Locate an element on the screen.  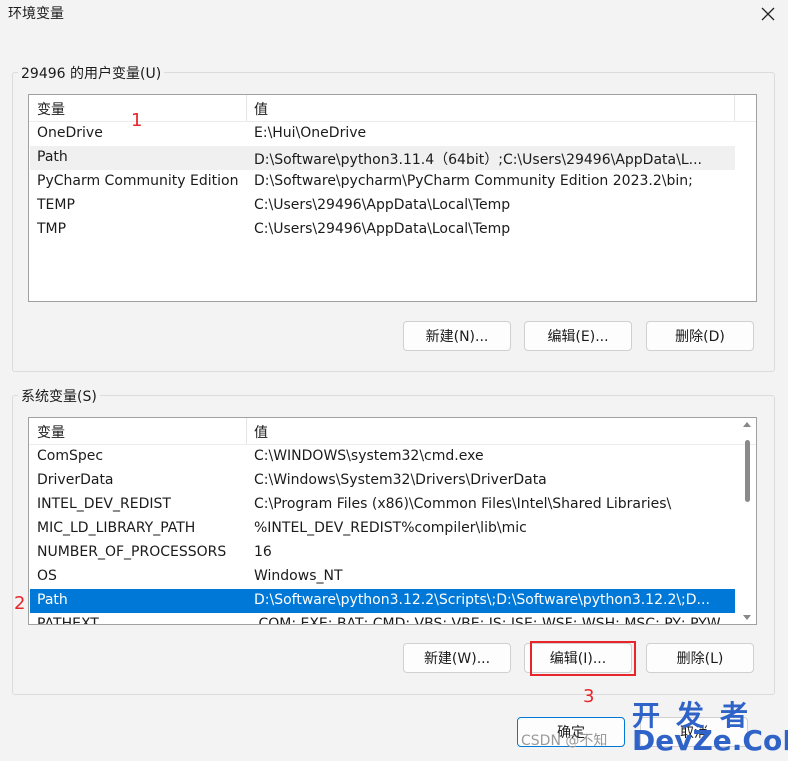
variable-name: ComSpec is located at coordinates (70, 456).